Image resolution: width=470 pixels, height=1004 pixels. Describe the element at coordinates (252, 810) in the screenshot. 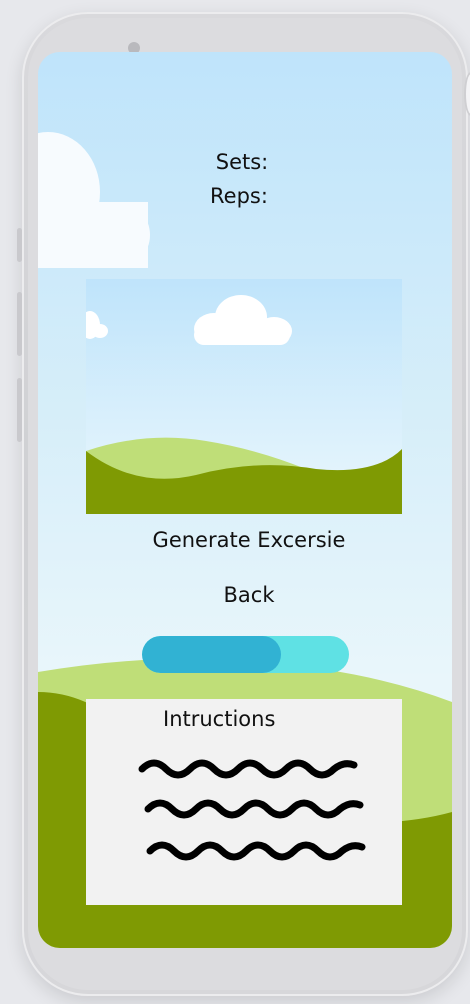

I see `squiggle-lines-icon` at that location.